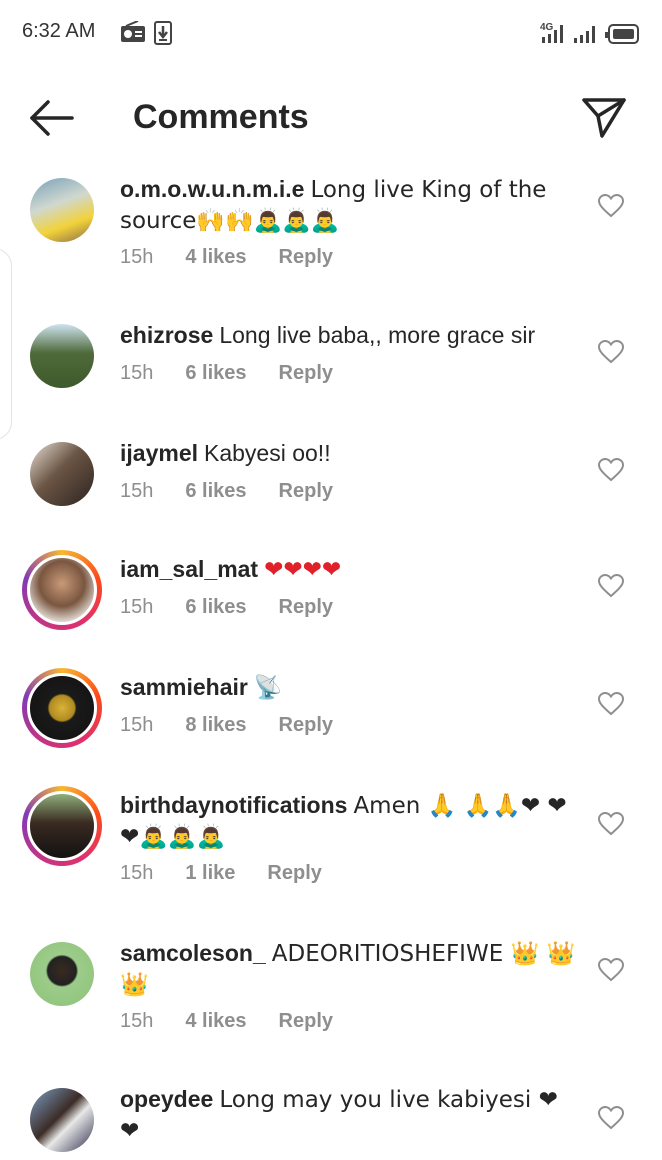 The image size is (662, 1160). I want to click on comment-username: ehizrose, so click(166, 335).